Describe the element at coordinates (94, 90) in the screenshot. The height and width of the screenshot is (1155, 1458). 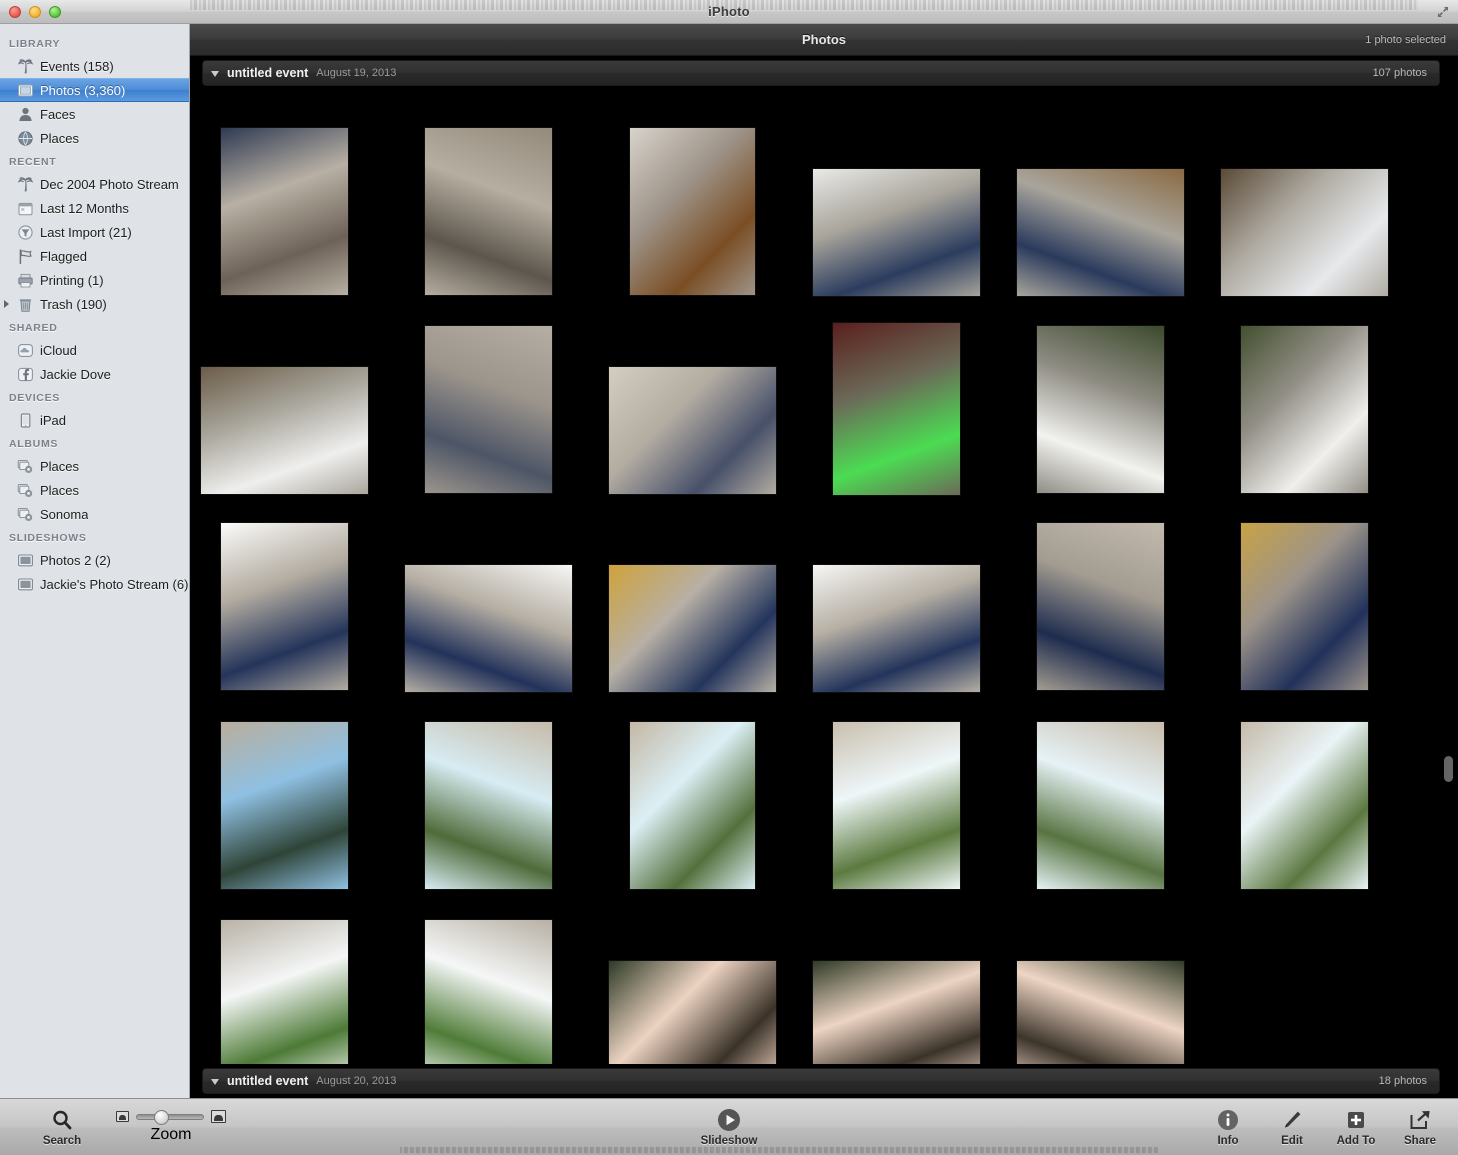
I see `sidebar-item-photos-3-360: Photos (3,360)` at that location.